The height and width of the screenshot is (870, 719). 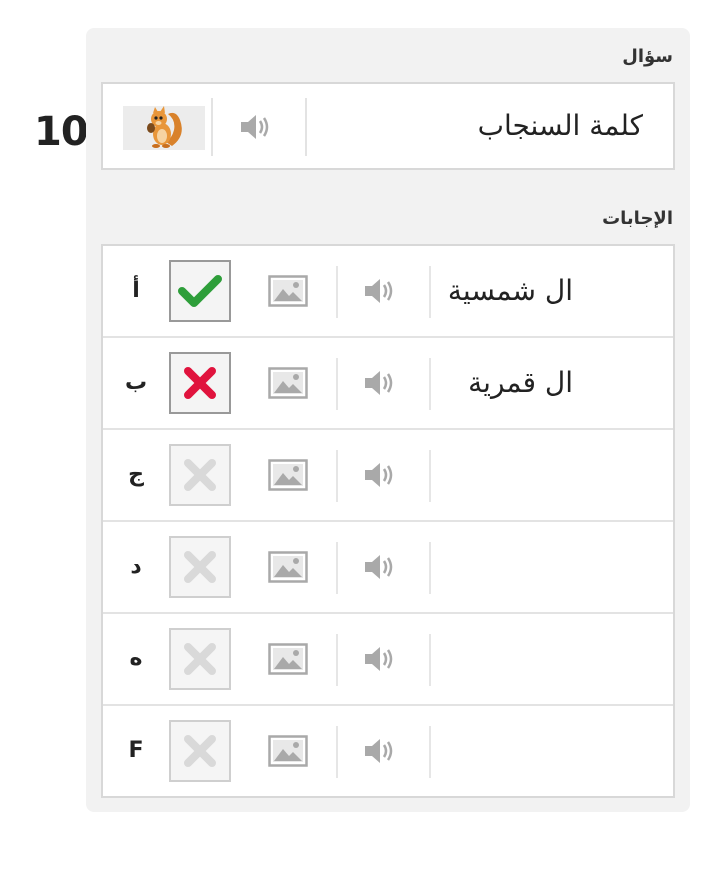 I want to click on correct-check-icon, so click(x=200, y=291).